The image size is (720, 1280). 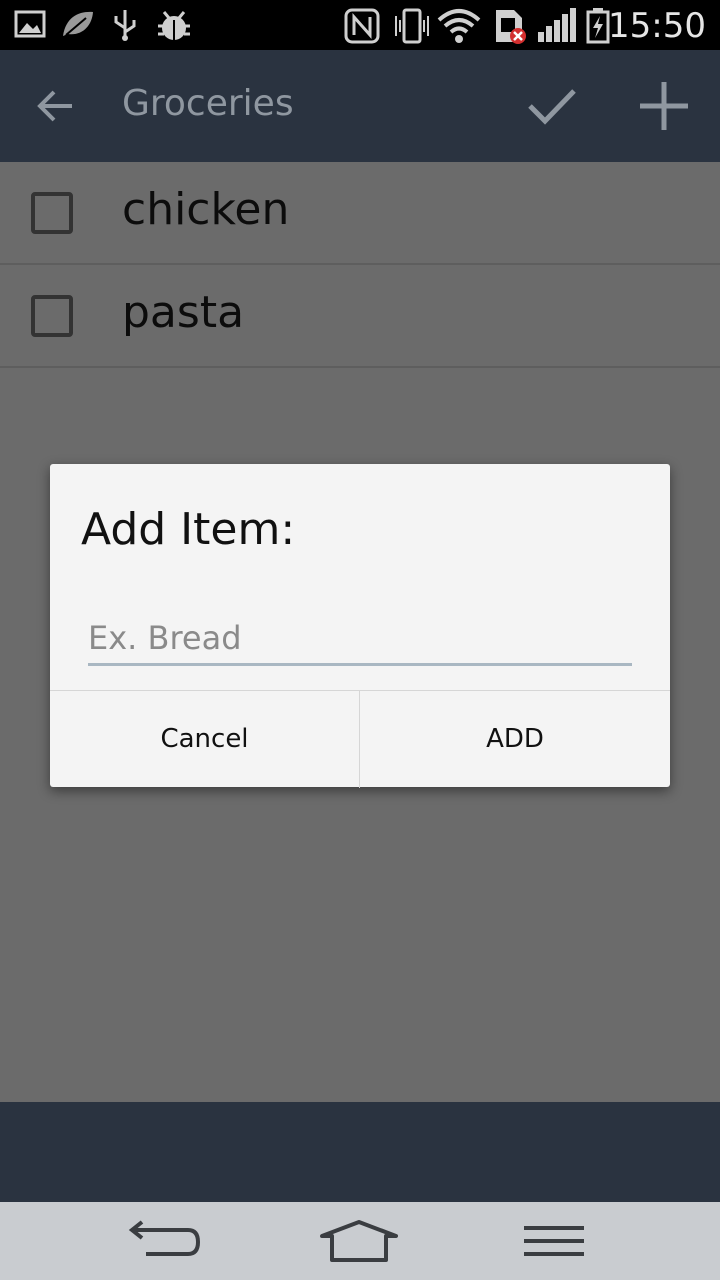 I want to click on usb-icon, so click(x=125, y=25).